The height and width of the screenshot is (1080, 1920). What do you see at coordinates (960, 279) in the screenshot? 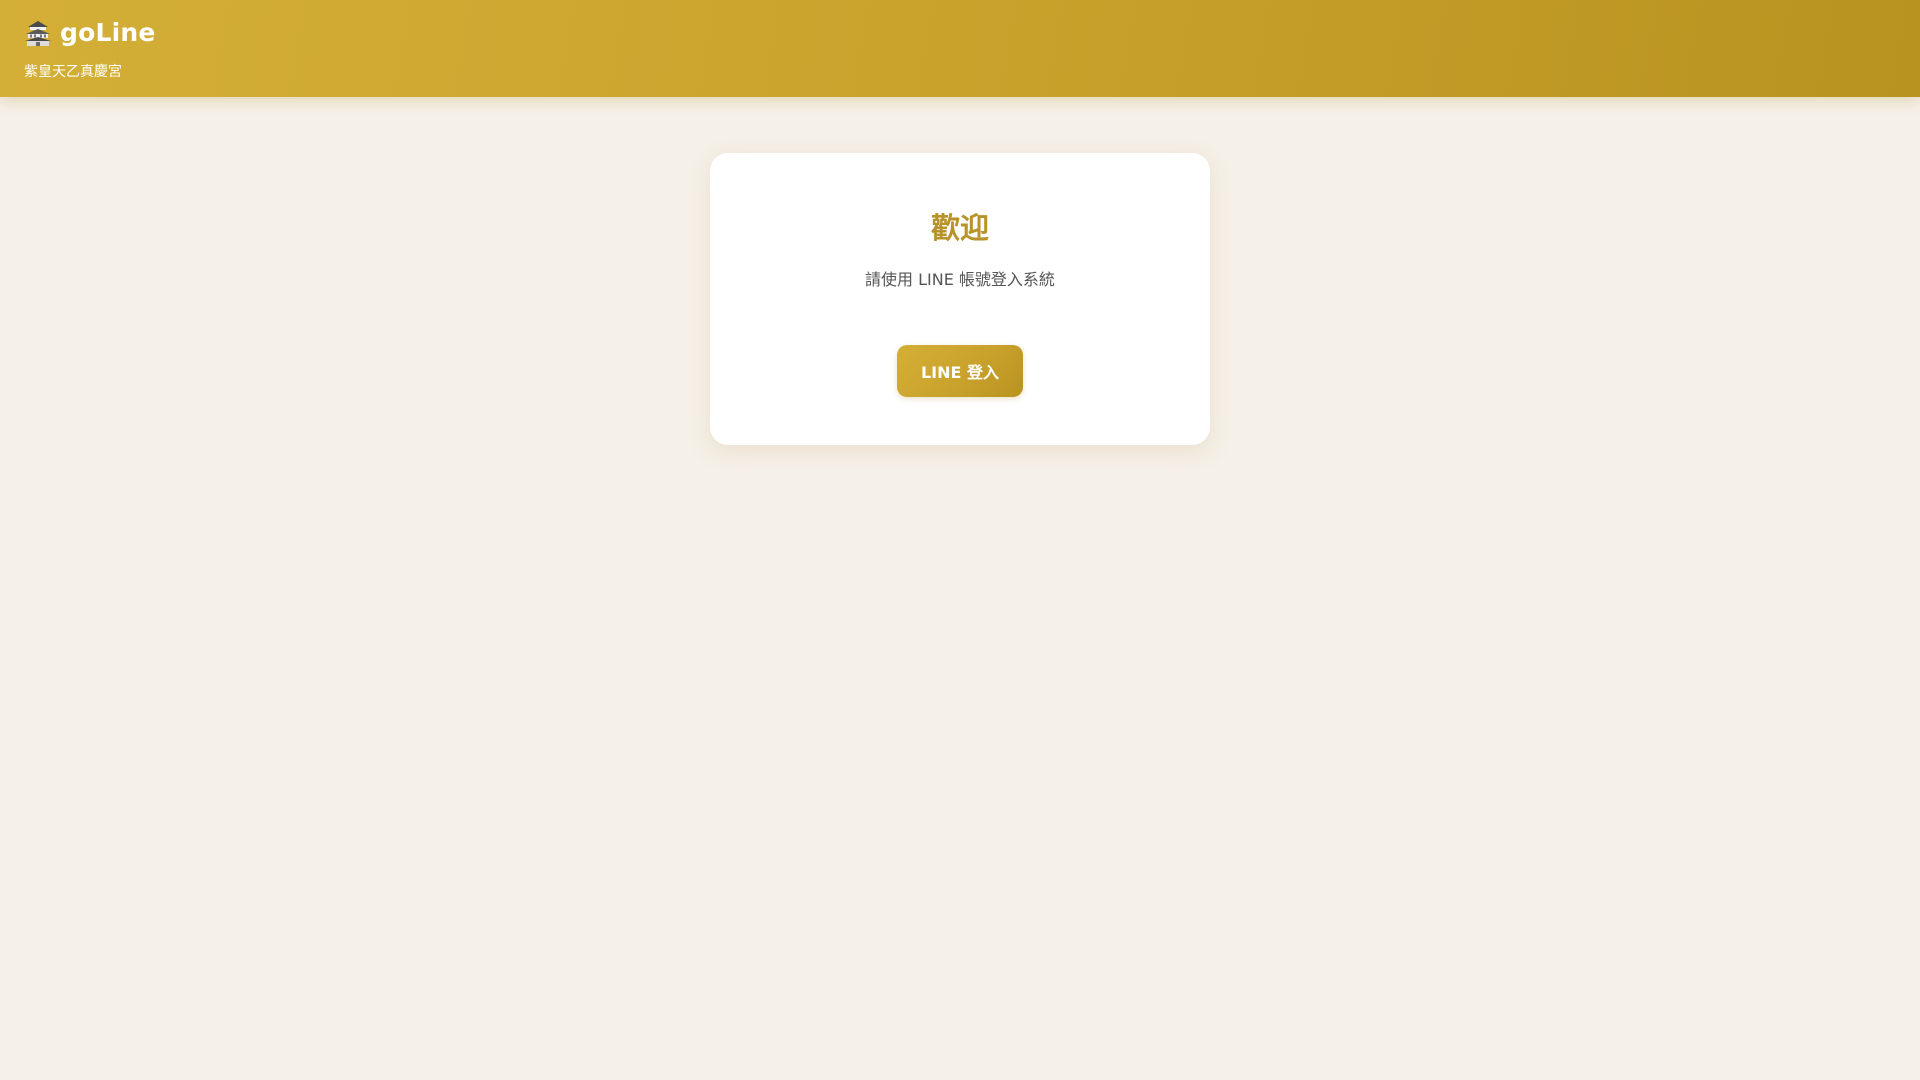
I see `login-description: 請使用 LINE 帳號登入系統` at bounding box center [960, 279].